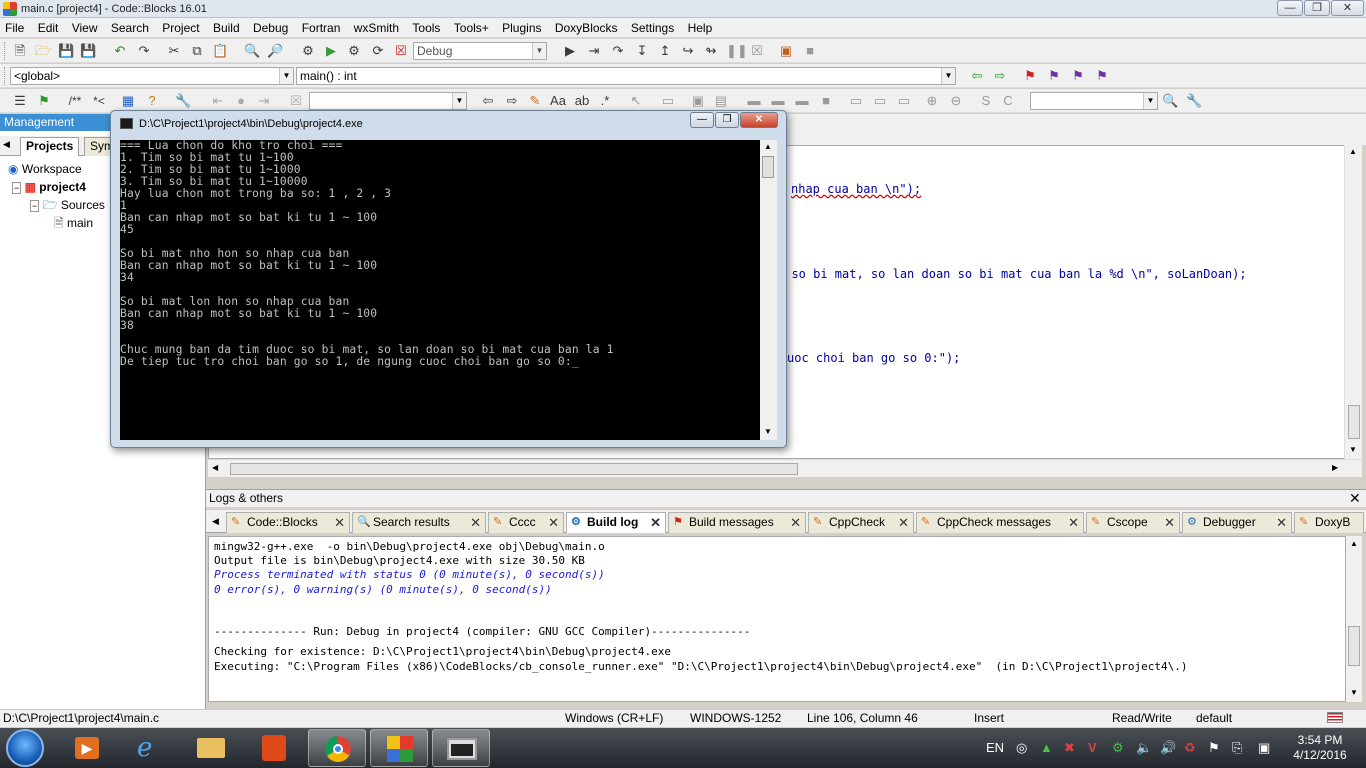  Describe the element at coordinates (1000, 76) in the screenshot. I see `jump-forward-icon: ⇨` at that location.